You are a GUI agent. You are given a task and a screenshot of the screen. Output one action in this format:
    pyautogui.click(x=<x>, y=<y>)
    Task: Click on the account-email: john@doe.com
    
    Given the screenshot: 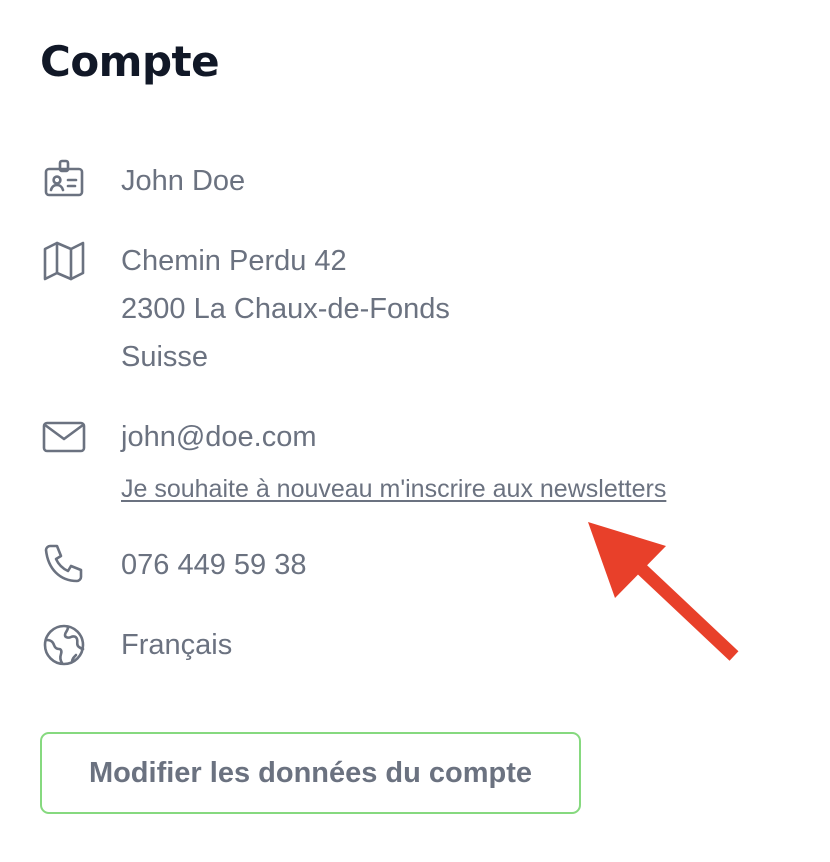 What is the action you would take?
    pyautogui.click(x=219, y=437)
    